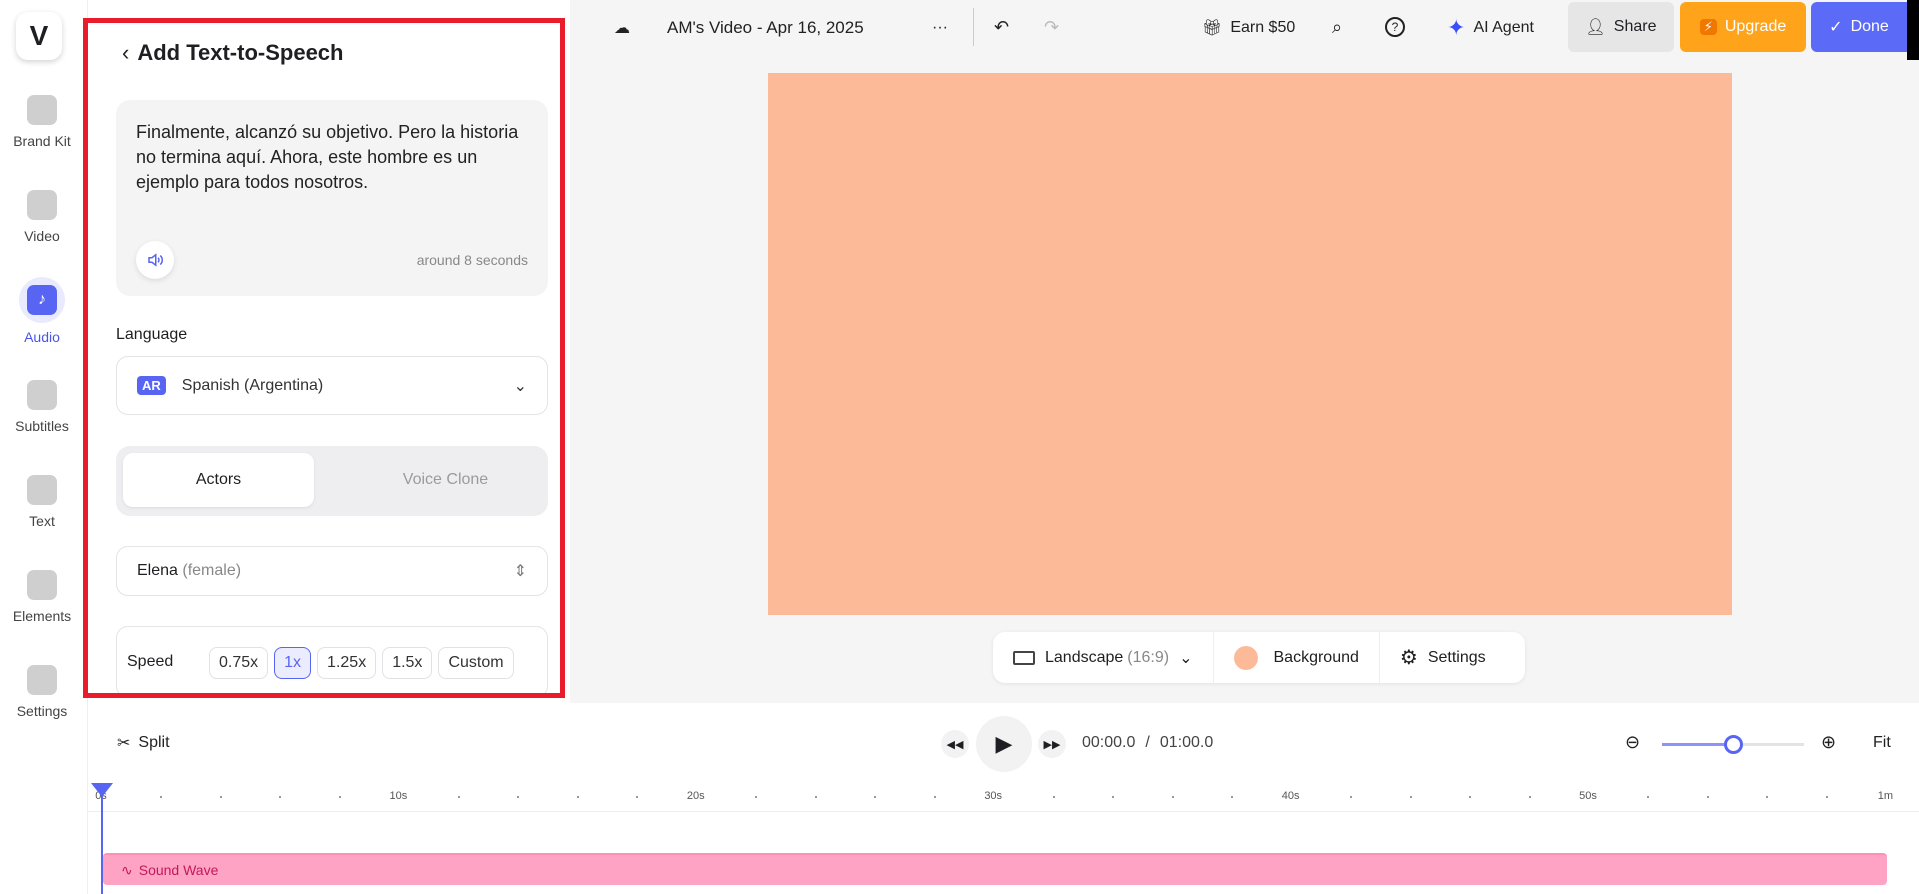 The width and height of the screenshot is (1919, 894). What do you see at coordinates (1337, 27) in the screenshot?
I see `search-button: ⌕` at bounding box center [1337, 27].